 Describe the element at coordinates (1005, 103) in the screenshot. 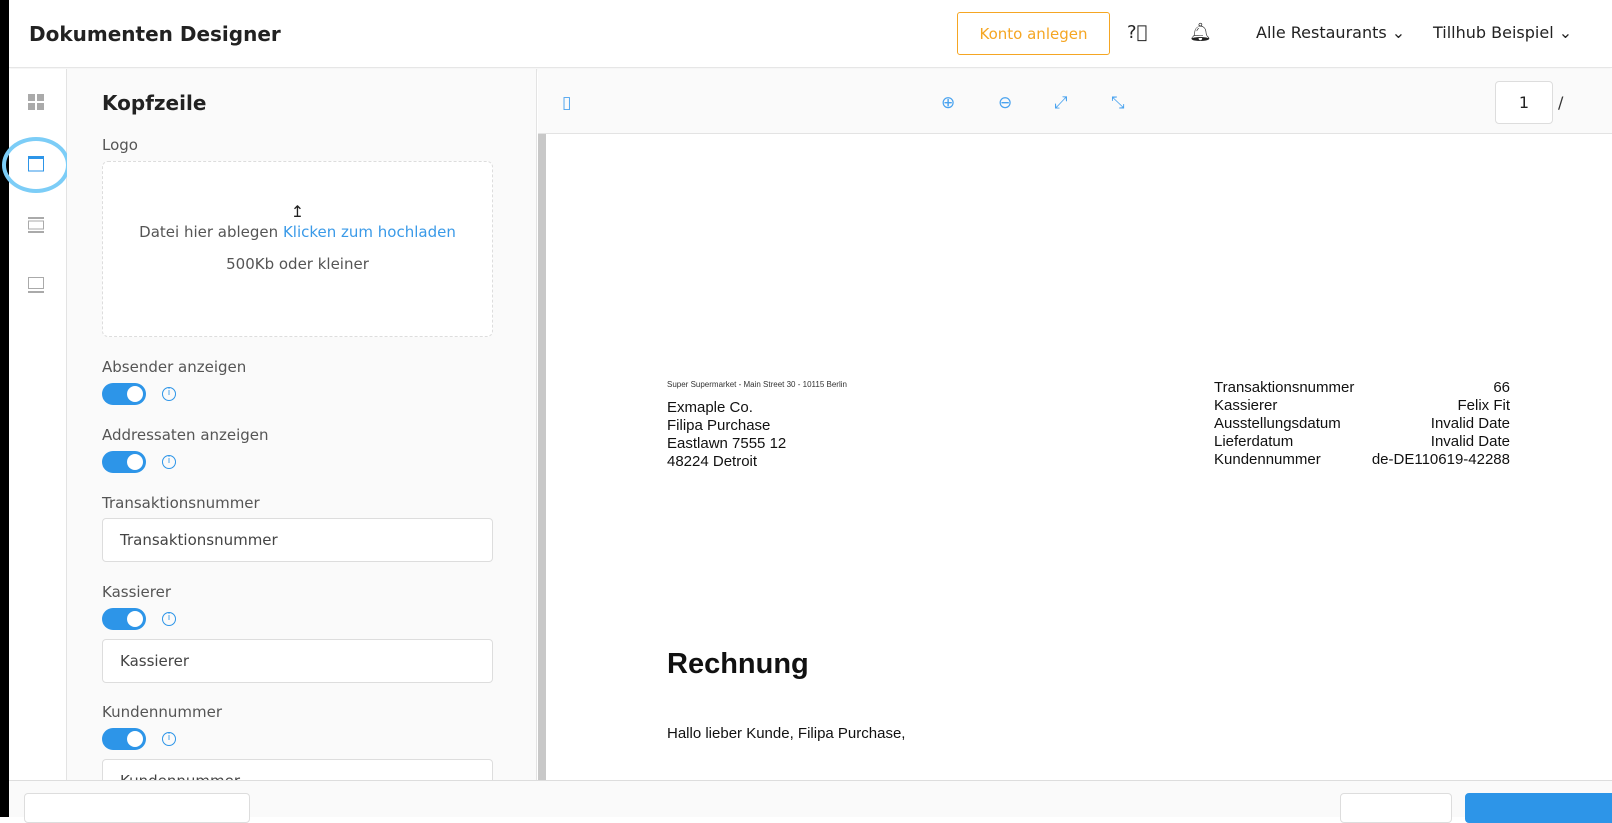

I see `zoom-out-icon: ⊖` at that location.